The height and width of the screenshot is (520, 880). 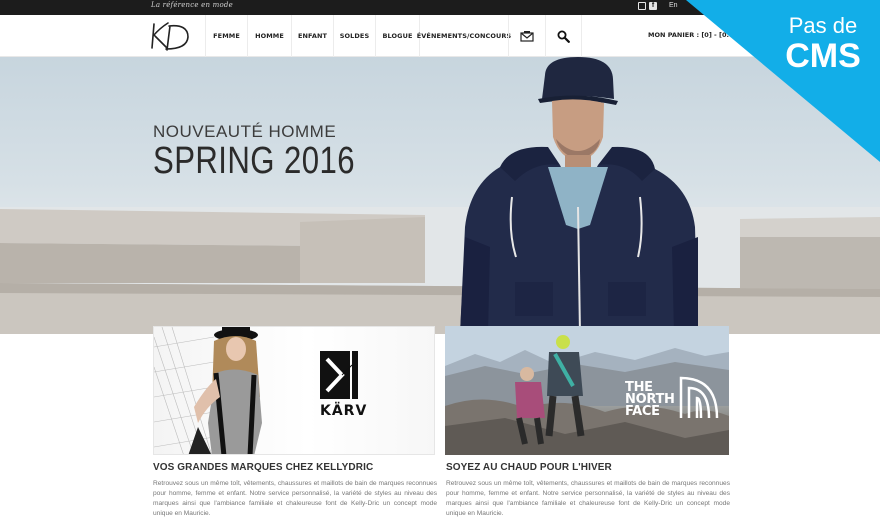 What do you see at coordinates (354, 36) in the screenshot?
I see `nav-soldes: SOLDES` at bounding box center [354, 36].